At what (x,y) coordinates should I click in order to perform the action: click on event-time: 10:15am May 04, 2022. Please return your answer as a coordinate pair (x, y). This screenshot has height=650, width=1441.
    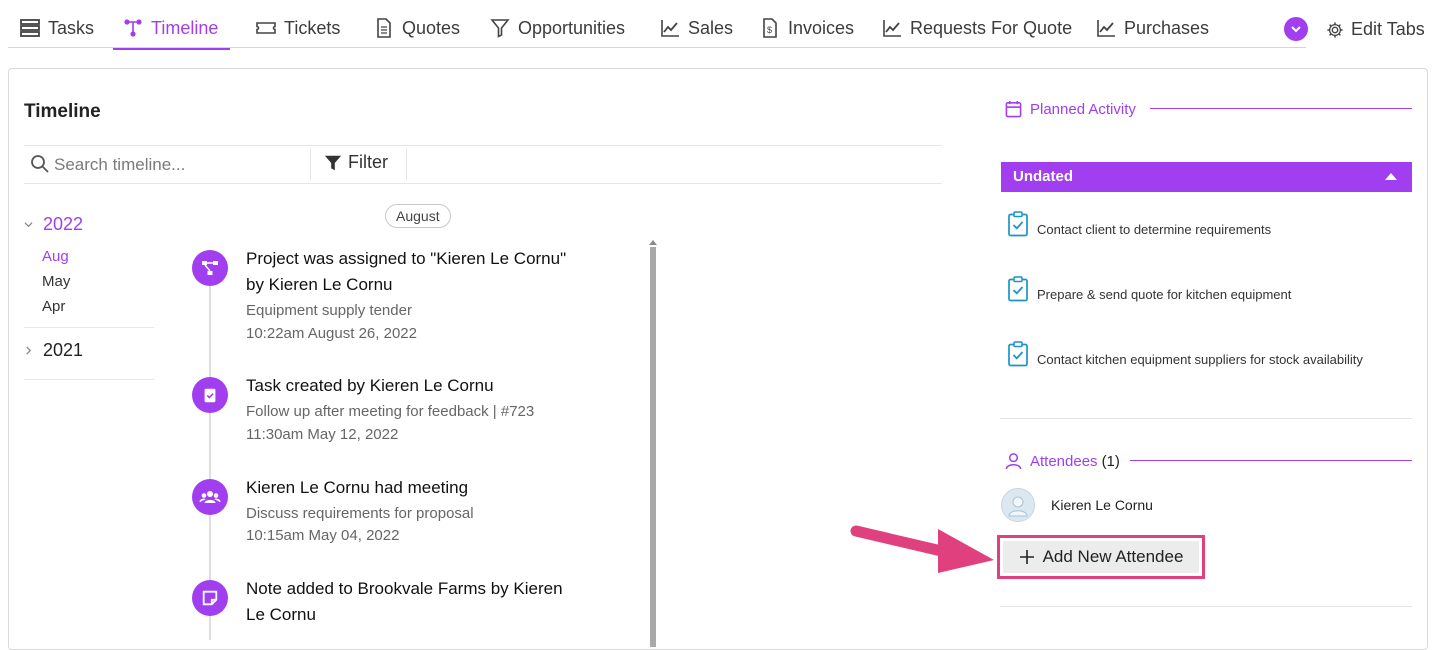
    Looking at the image, I should click on (323, 535).